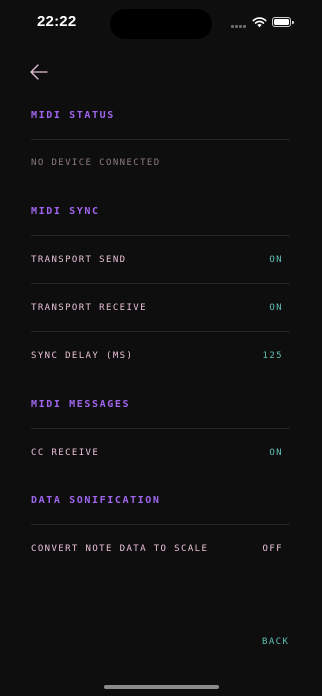 The height and width of the screenshot is (696, 322). I want to click on transport-receive-label: TRANSPORT RECEIVE, so click(89, 308).